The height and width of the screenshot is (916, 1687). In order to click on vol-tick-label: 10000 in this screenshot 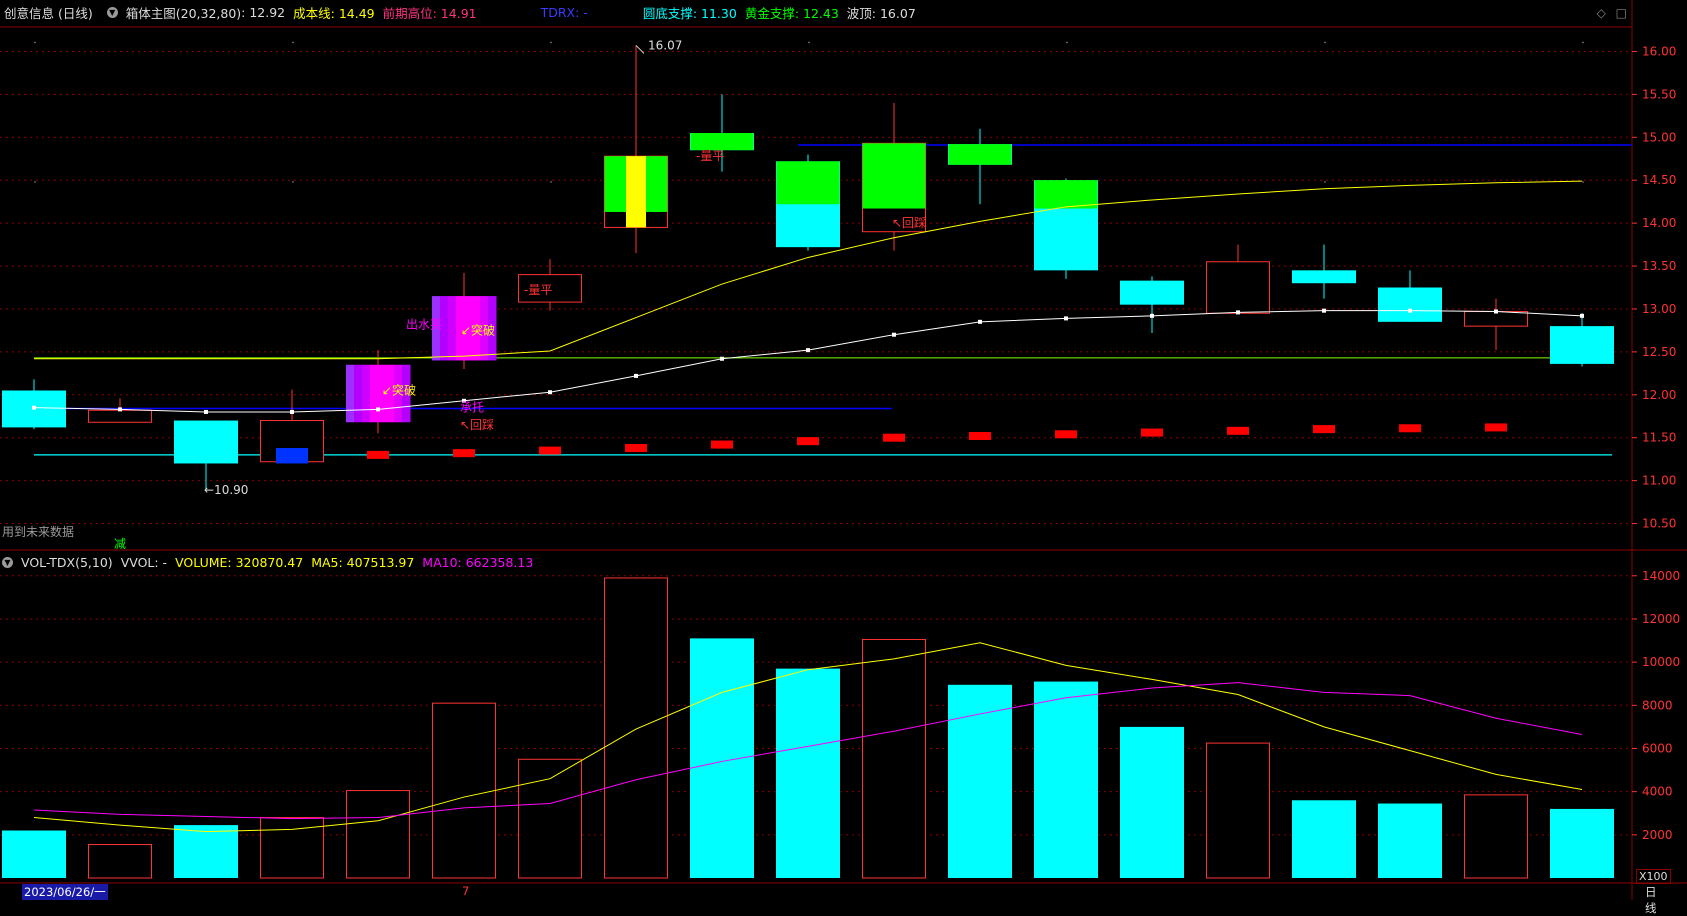, I will do `click(1661, 662)`.